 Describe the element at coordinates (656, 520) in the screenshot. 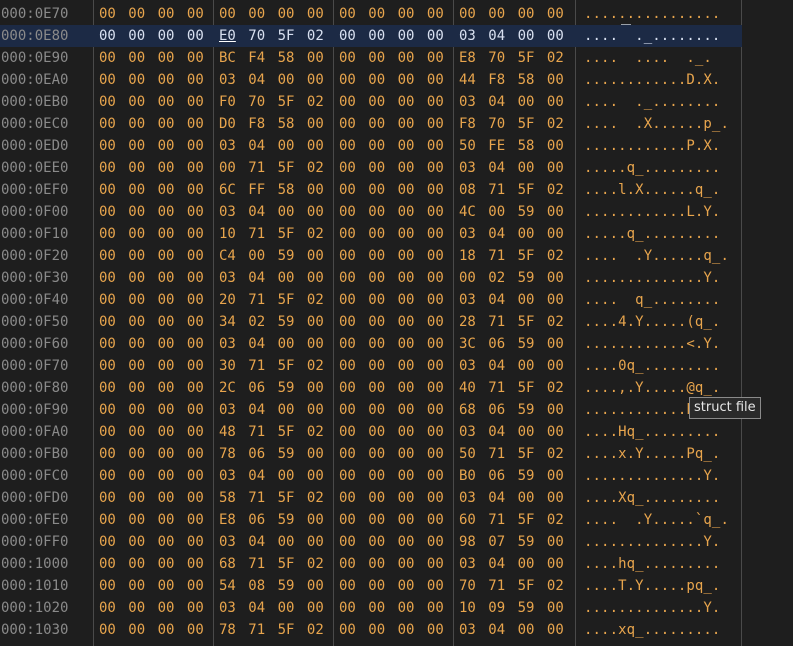

I see `ascii-text: .... .Y.....`q_.` at that location.